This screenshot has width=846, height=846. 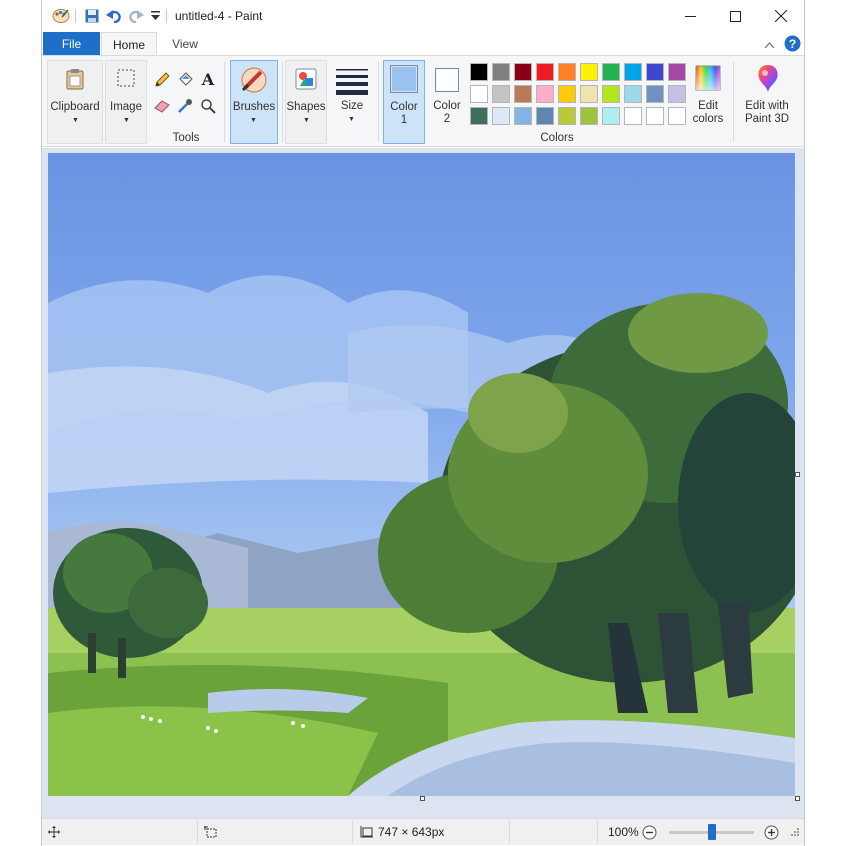 I want to click on paint3d-icon, so click(x=768, y=78).